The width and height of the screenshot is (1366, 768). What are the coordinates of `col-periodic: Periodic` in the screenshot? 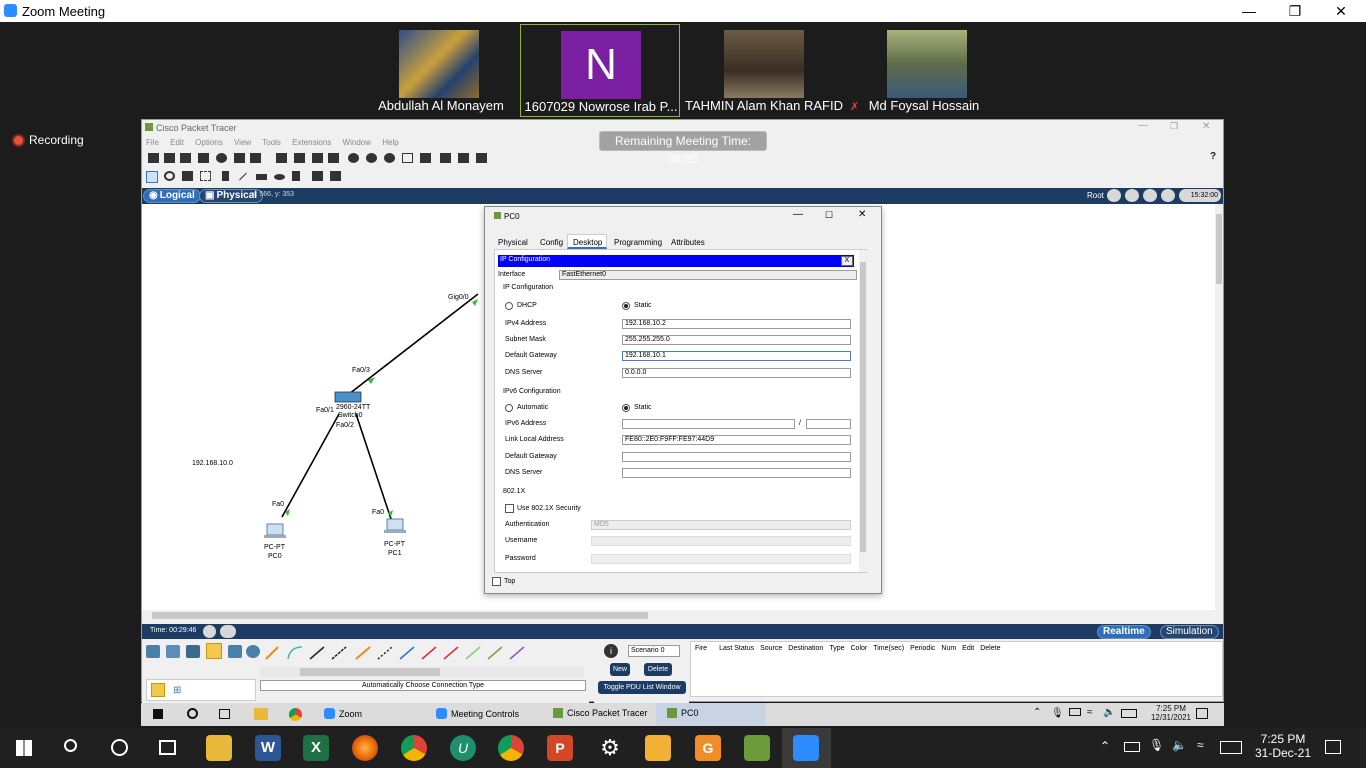 It's located at (922, 648).